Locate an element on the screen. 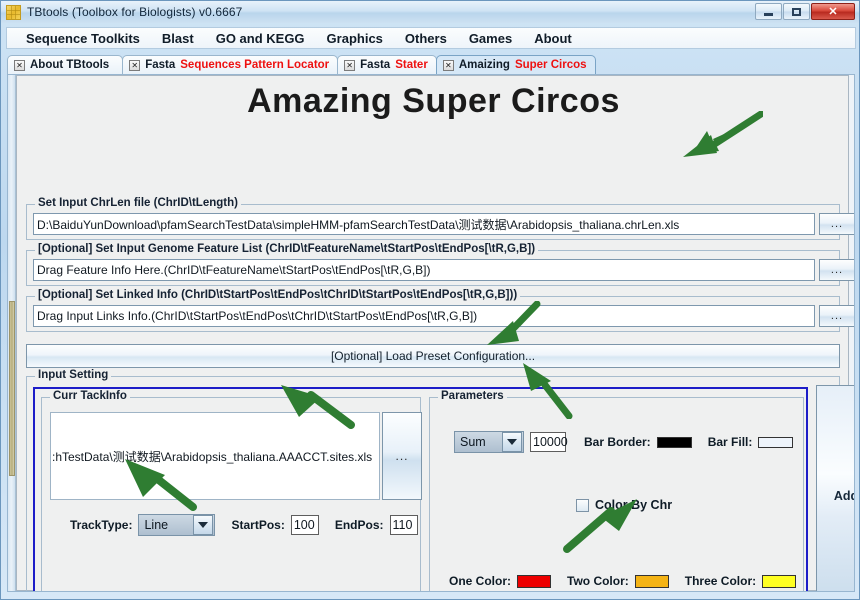 Image resolution: width=860 pixels, height=600 pixels. tracktype-select: Line is located at coordinates (177, 525).